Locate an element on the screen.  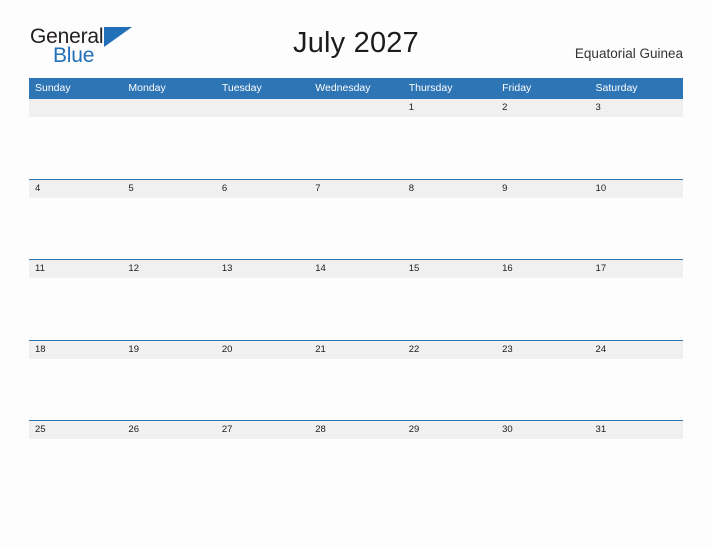
week-row: 18 19 20 21 22 23 24 is located at coordinates (356, 379).